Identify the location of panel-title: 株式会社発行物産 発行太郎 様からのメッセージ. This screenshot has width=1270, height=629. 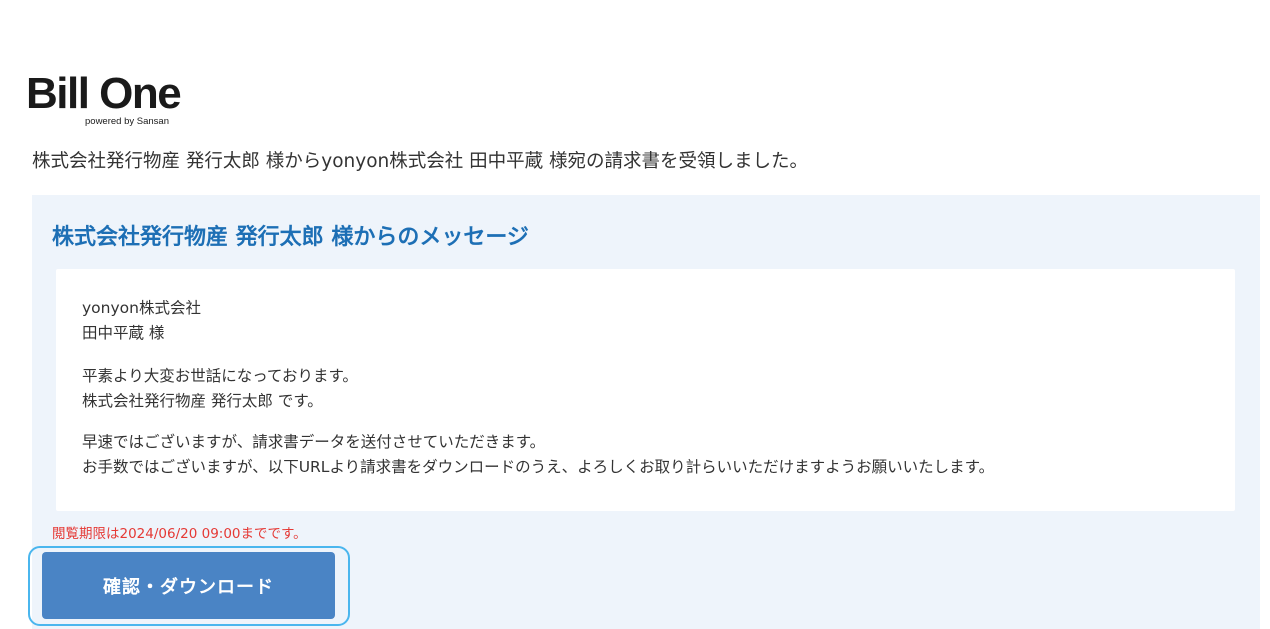
(290, 237).